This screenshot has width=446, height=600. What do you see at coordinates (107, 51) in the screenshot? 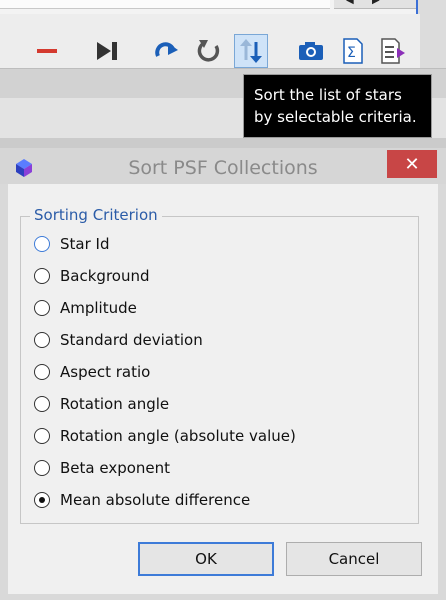
I see `skip-to-end-icon` at bounding box center [107, 51].